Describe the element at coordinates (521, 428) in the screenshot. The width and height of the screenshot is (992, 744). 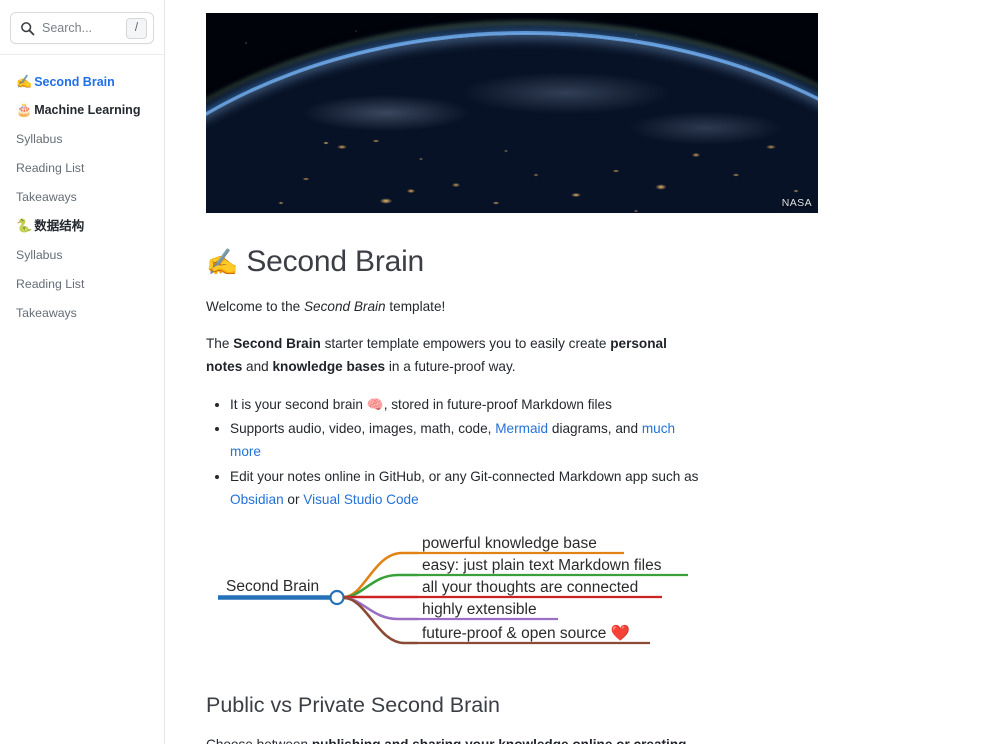
I see `inline-link: Mermaid` at that location.